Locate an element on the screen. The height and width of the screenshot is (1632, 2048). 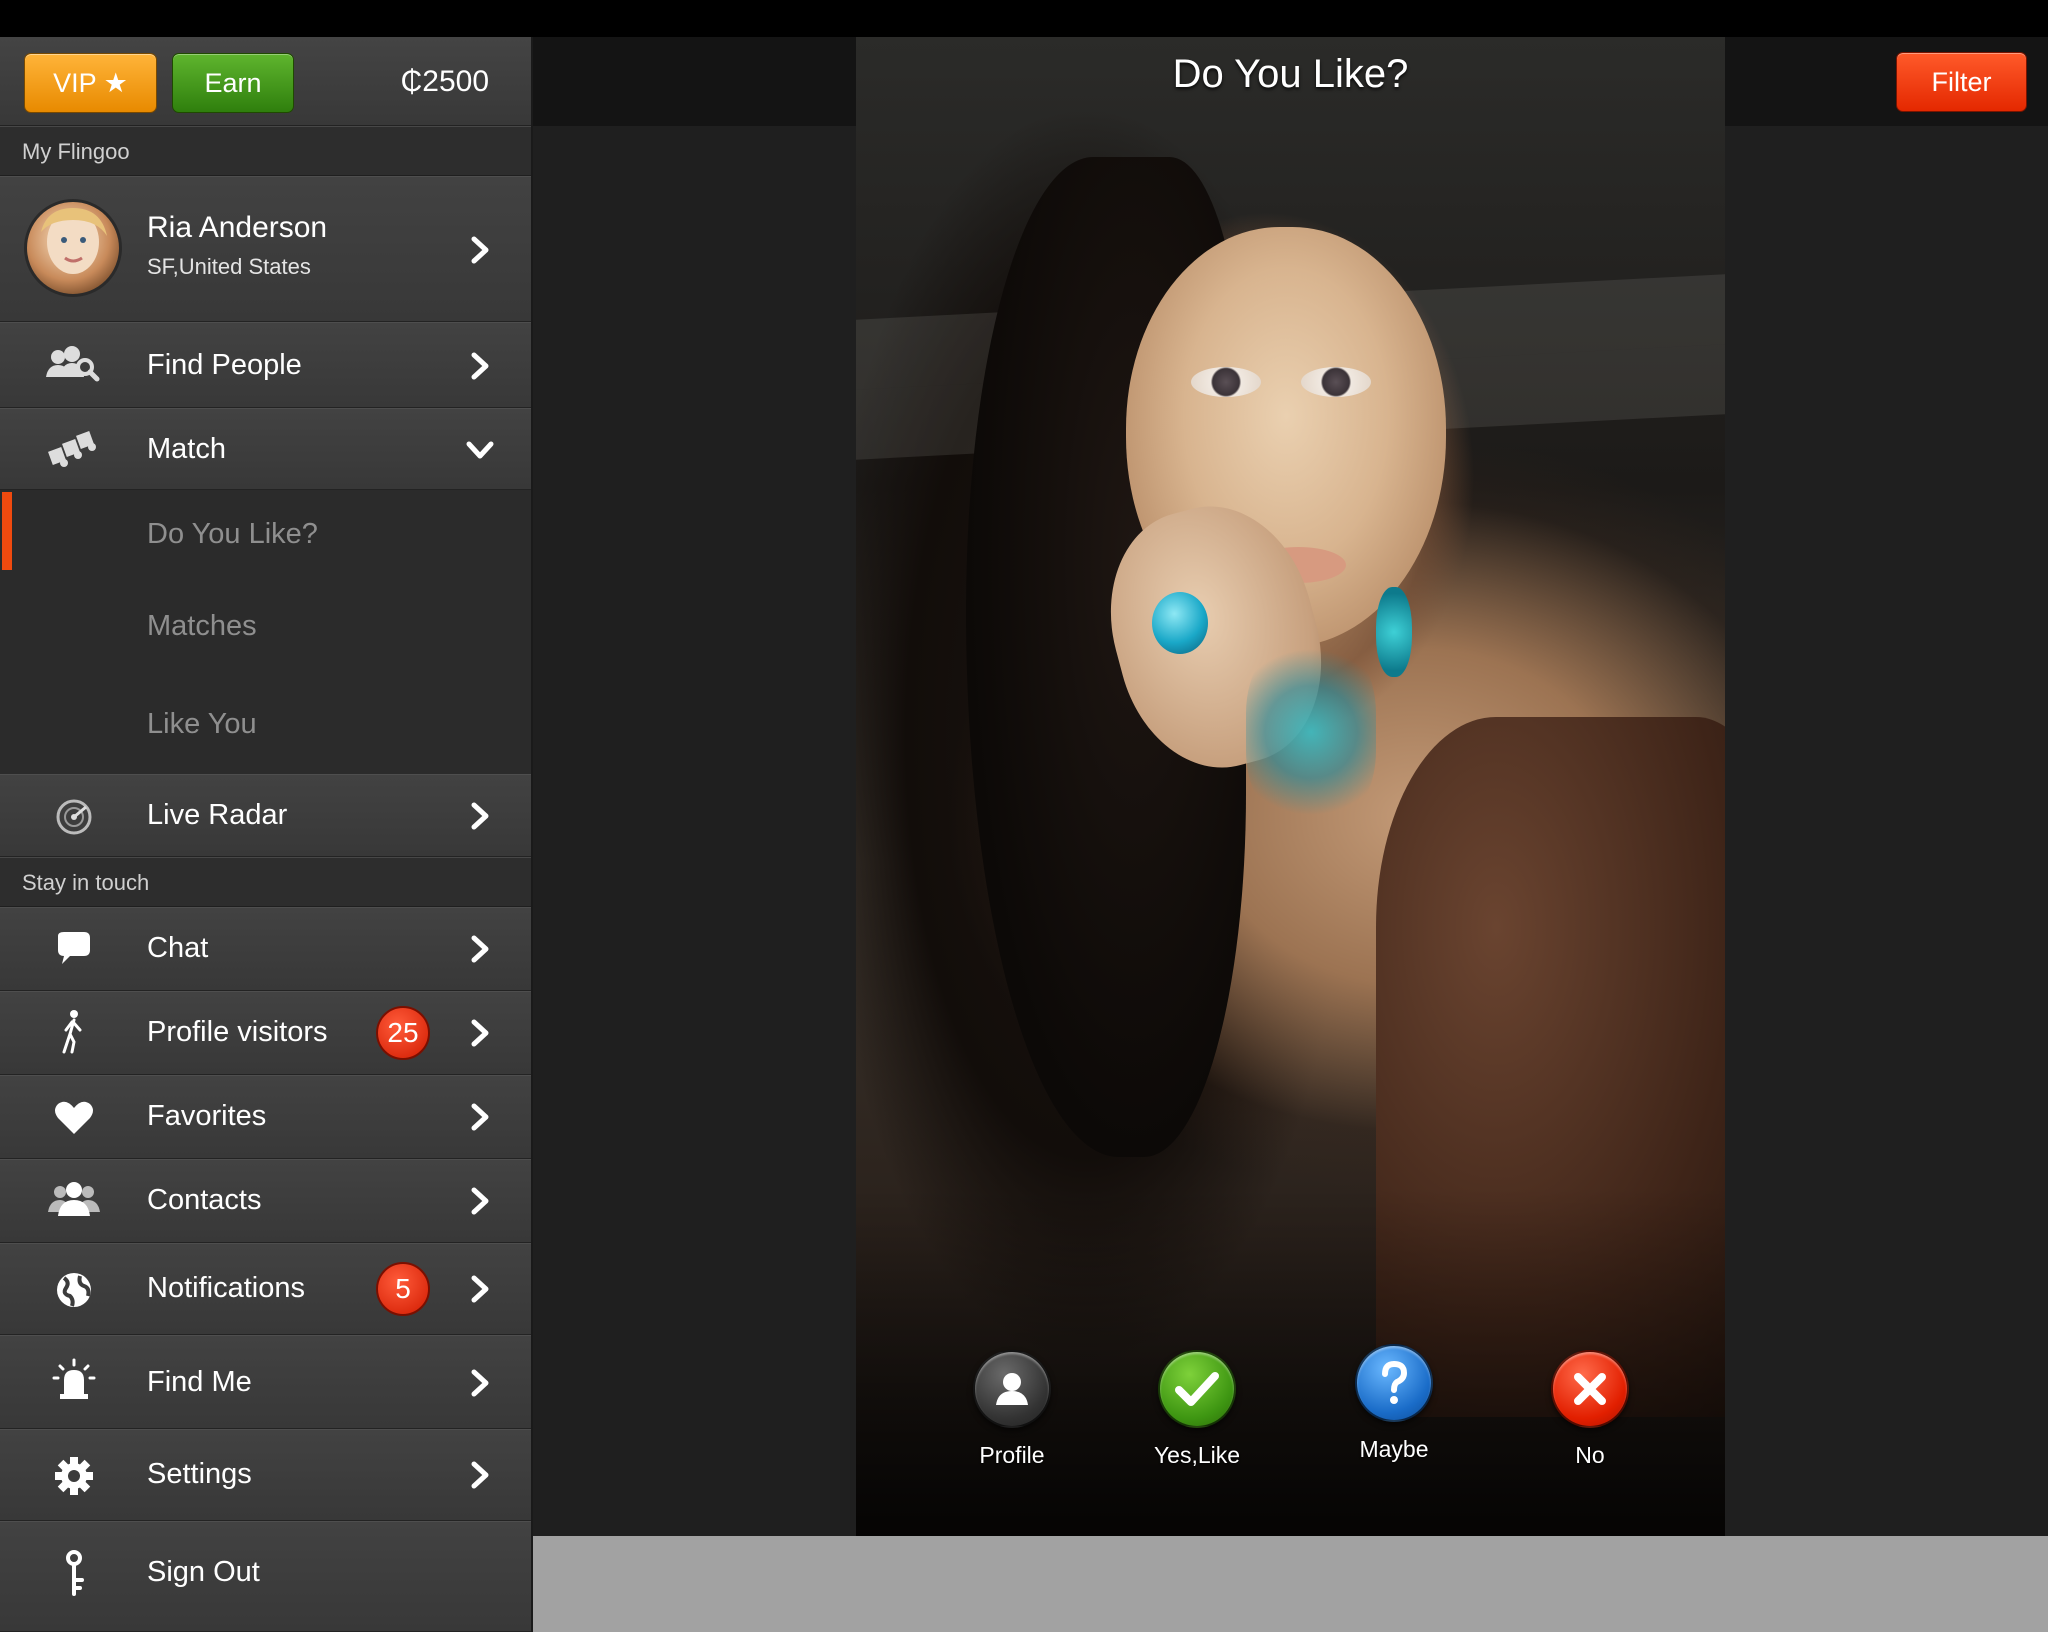
sidebar-item-chat: Chat is located at coordinates (265, 949).